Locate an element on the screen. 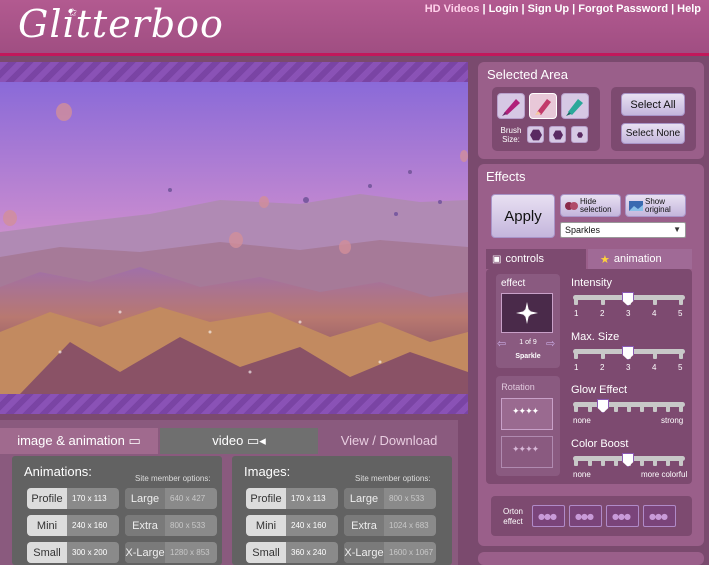  hexagon-large-icon is located at coordinates (536, 135).